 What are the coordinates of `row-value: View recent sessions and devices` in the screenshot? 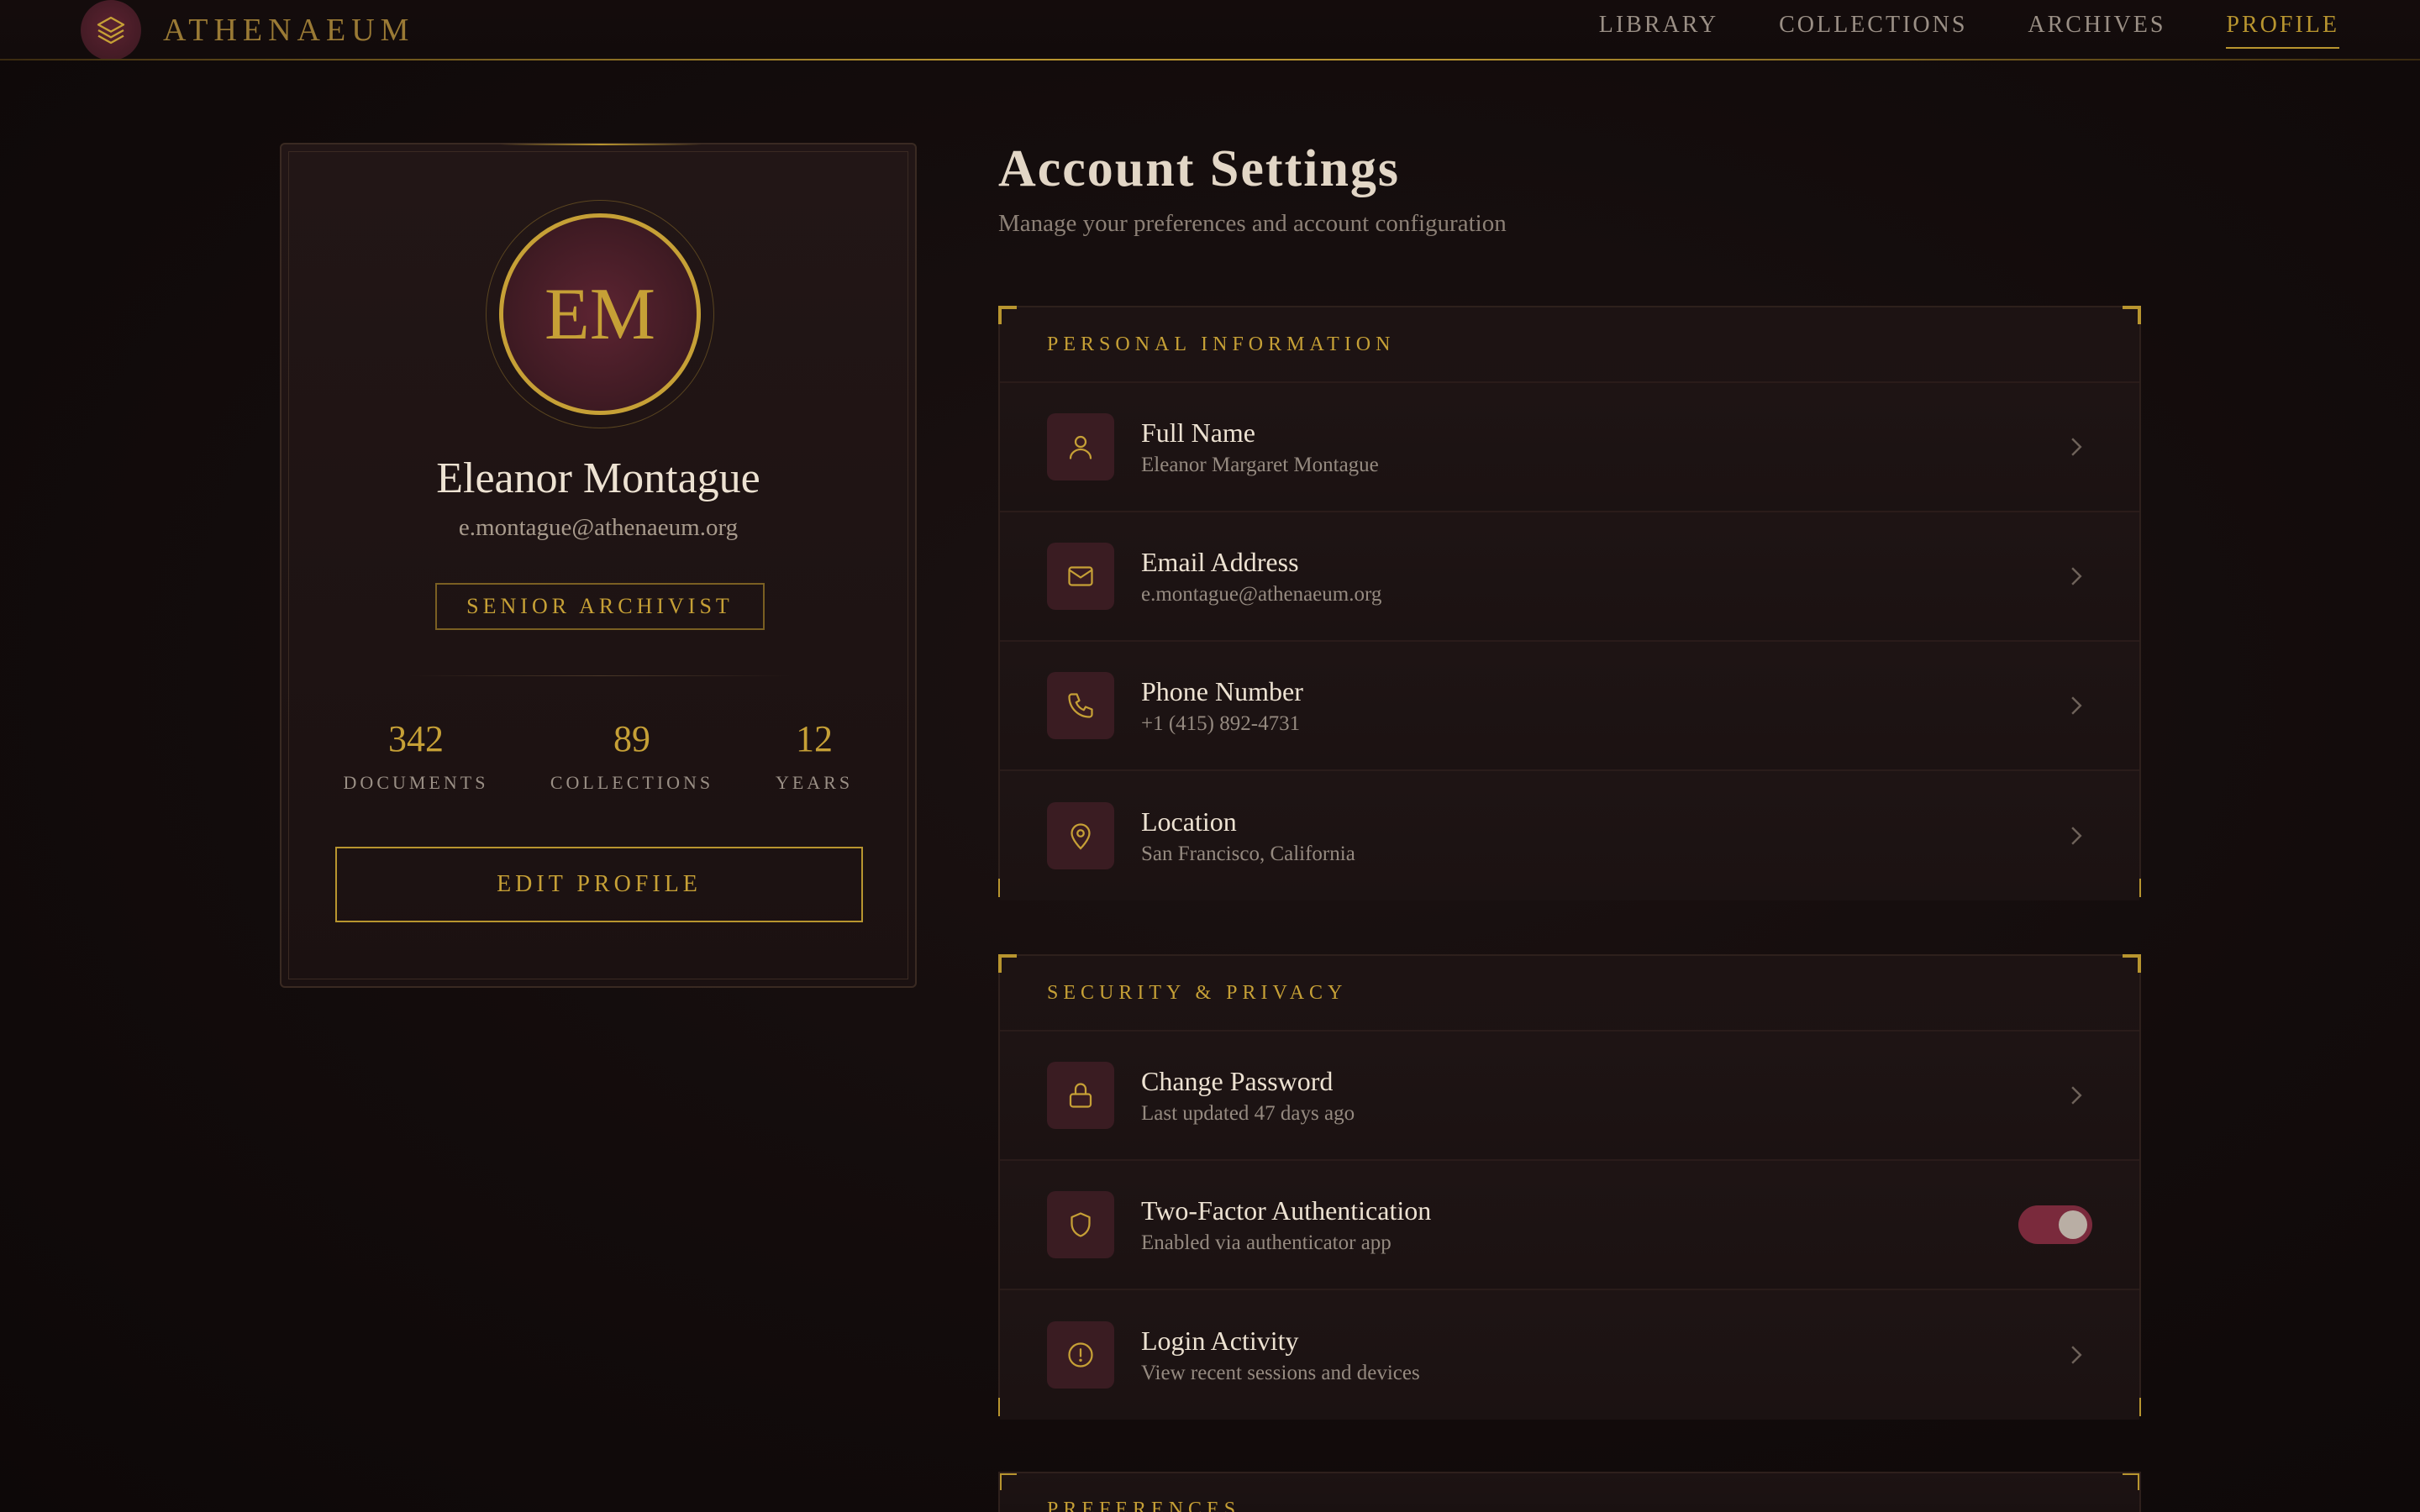 It's located at (1281, 1372).